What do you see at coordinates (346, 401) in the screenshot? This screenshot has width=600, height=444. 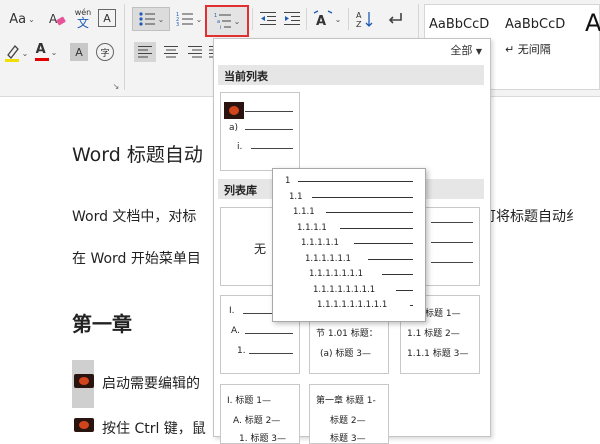 I see `level1-label: 第一章 标题 1-` at bounding box center [346, 401].